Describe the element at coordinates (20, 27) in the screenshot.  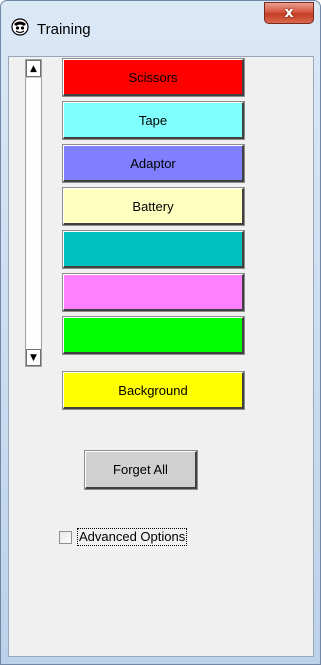
I see `app-logo-icon` at that location.